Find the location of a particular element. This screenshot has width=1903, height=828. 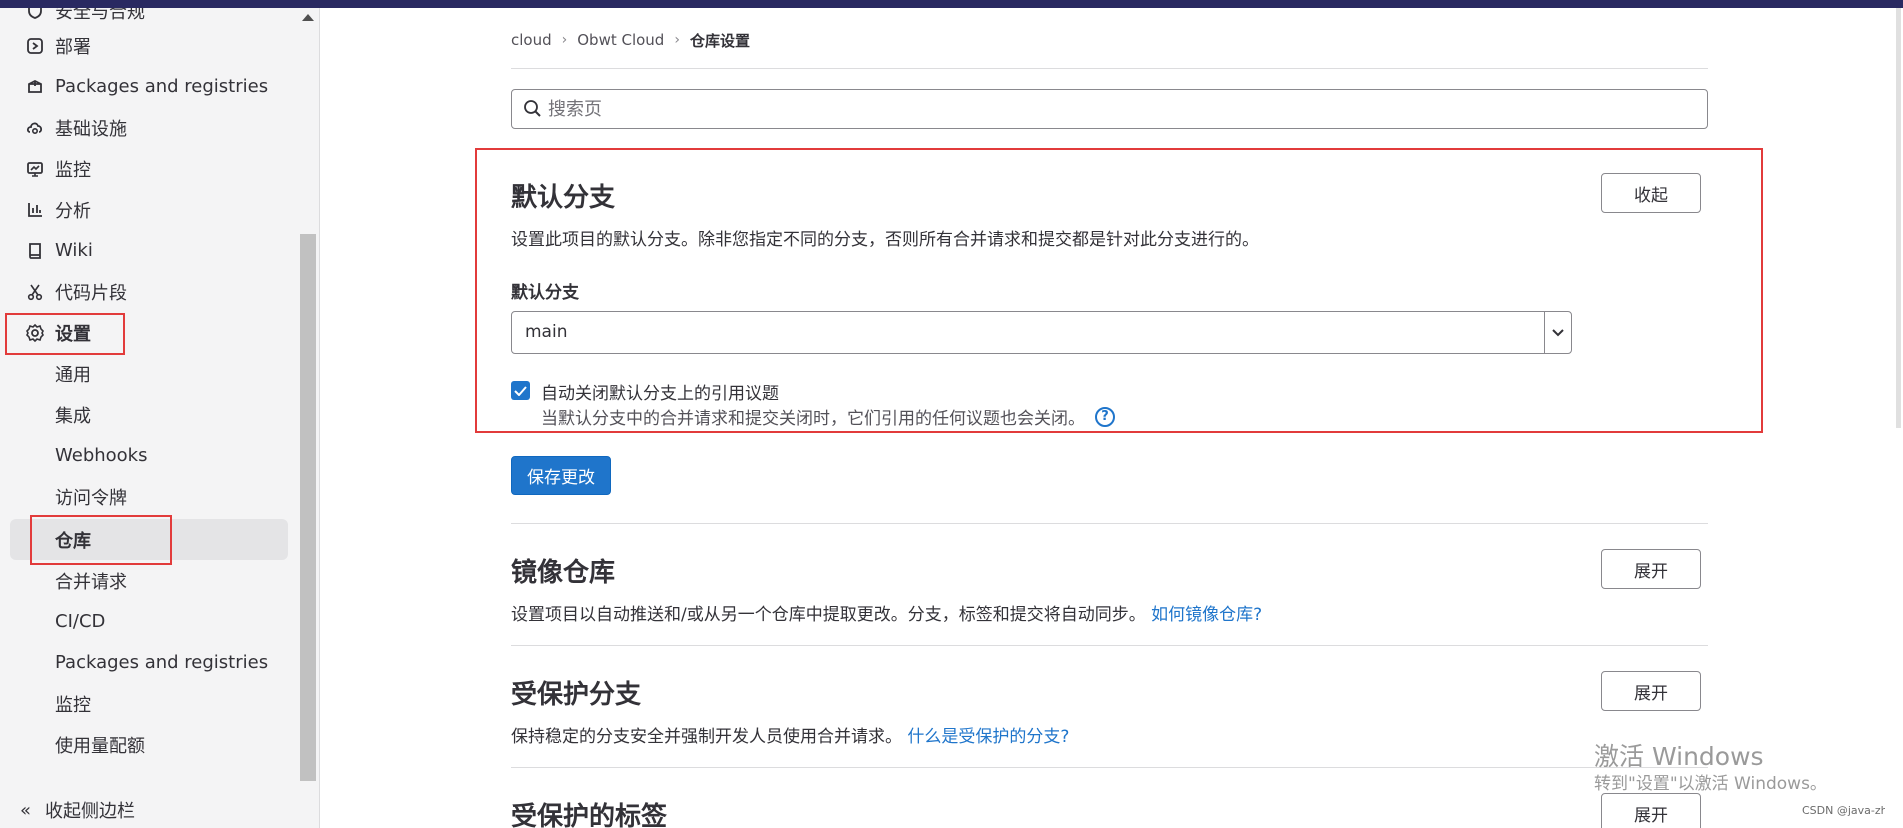

breadcrumb-item: Obwt Cloud is located at coordinates (620, 40).